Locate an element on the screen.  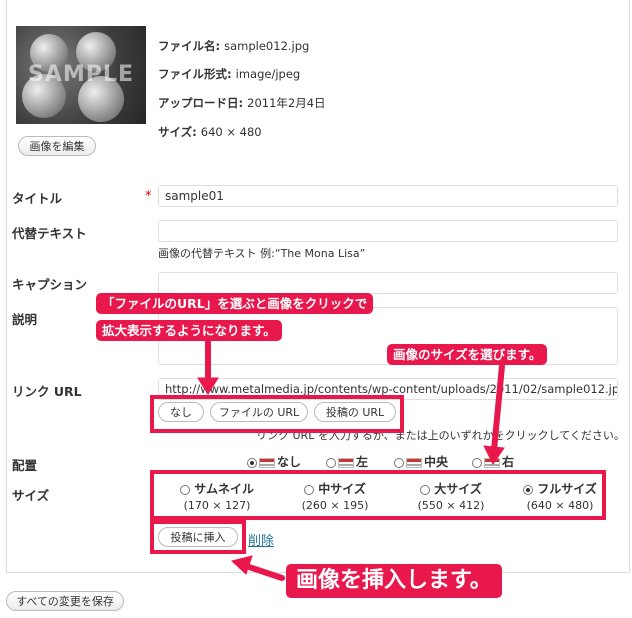
arrow-to-insert-button is located at coordinates (264, 572).